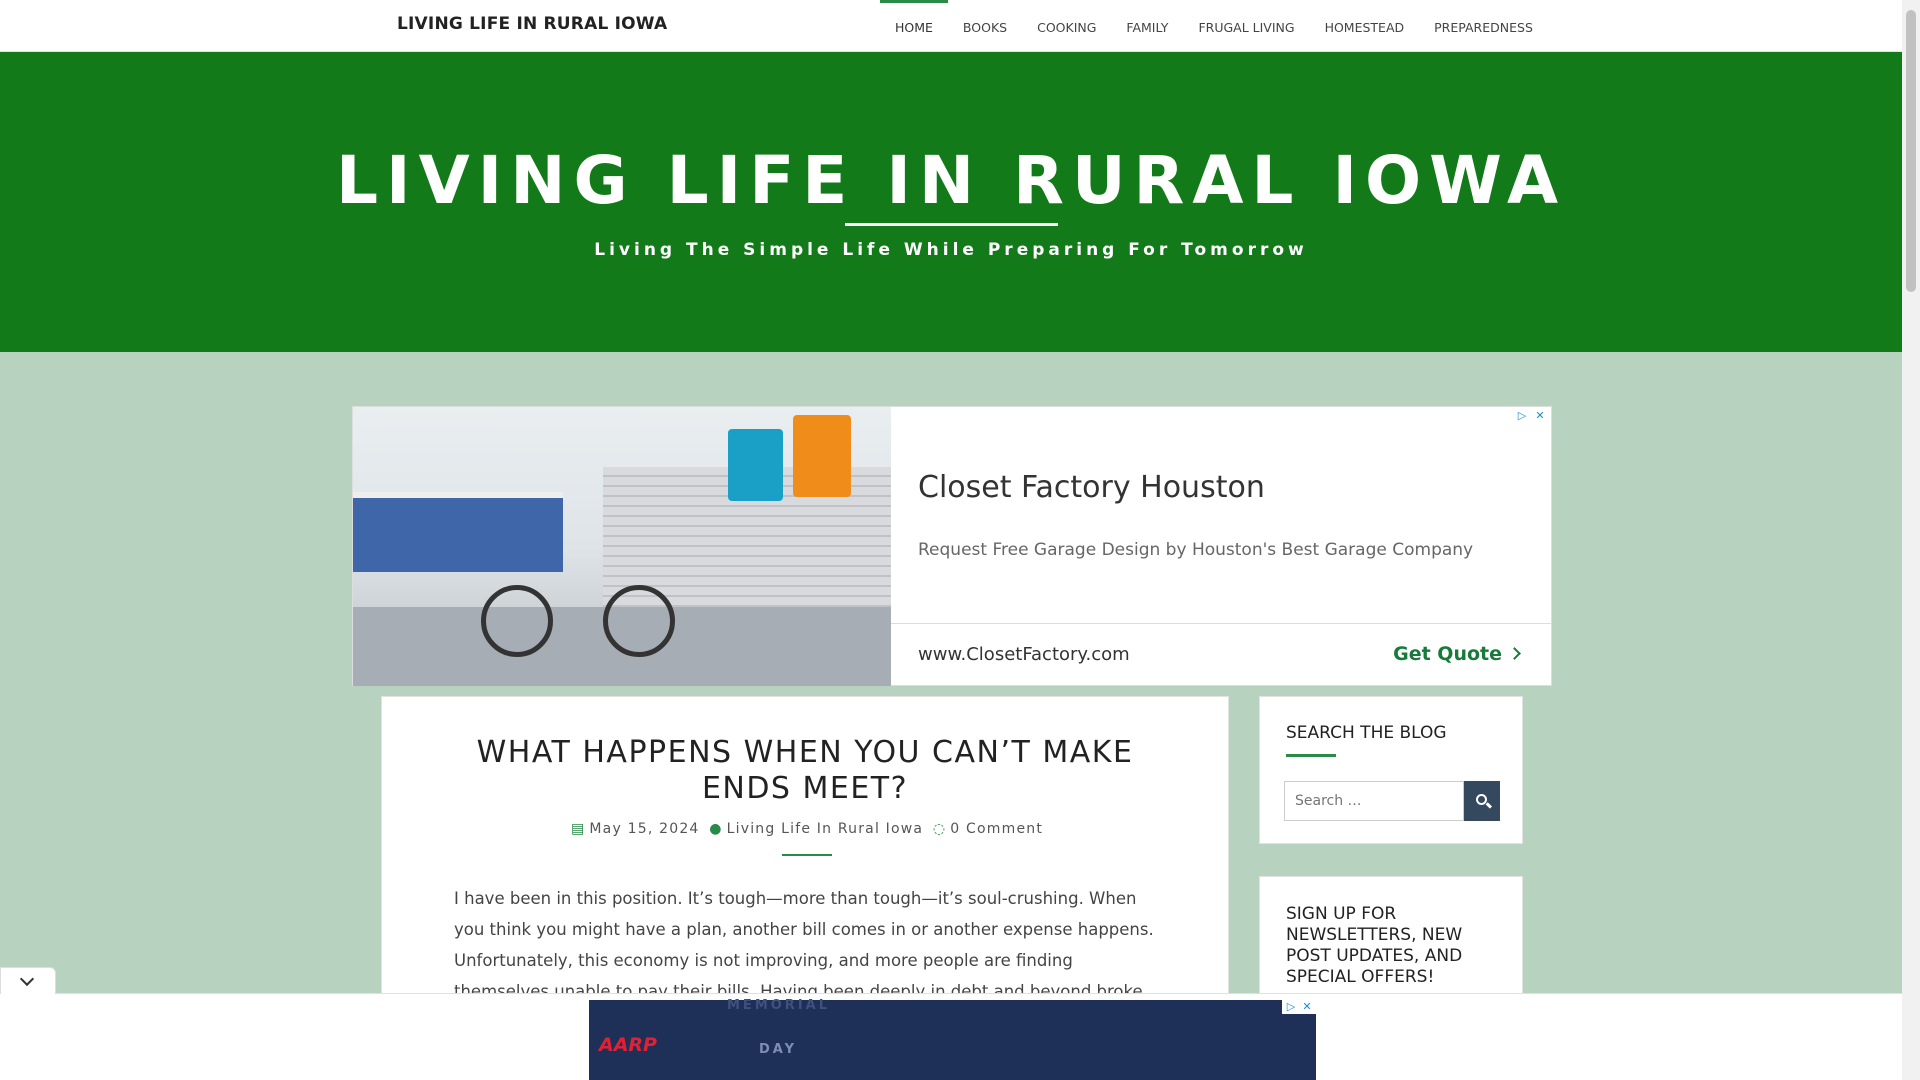  I want to click on get-quote-button: Get Quote, so click(1457, 654).